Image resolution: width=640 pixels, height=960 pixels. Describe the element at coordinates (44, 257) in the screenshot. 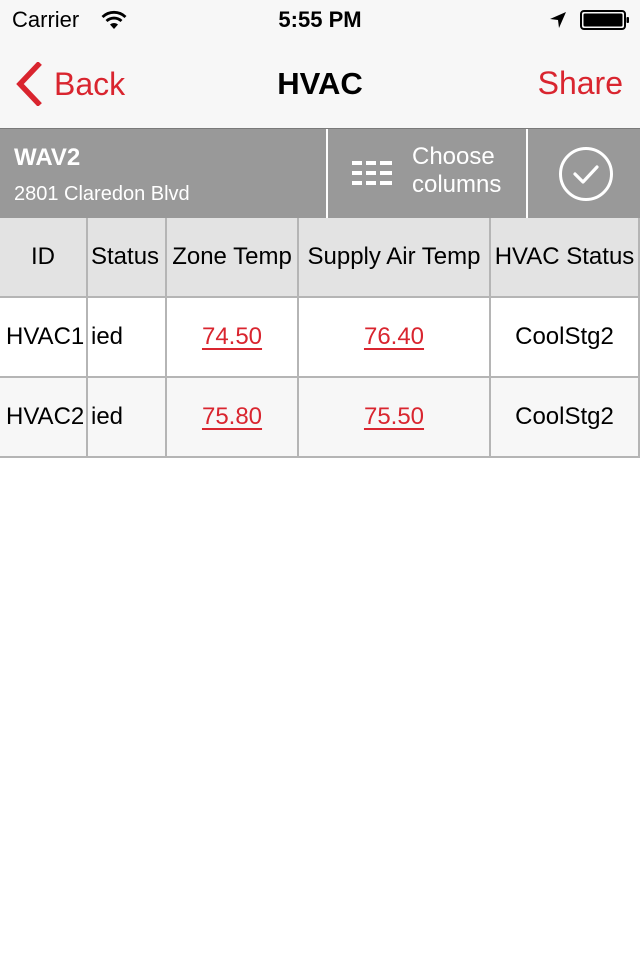

I see `column-header-id: ID` at that location.